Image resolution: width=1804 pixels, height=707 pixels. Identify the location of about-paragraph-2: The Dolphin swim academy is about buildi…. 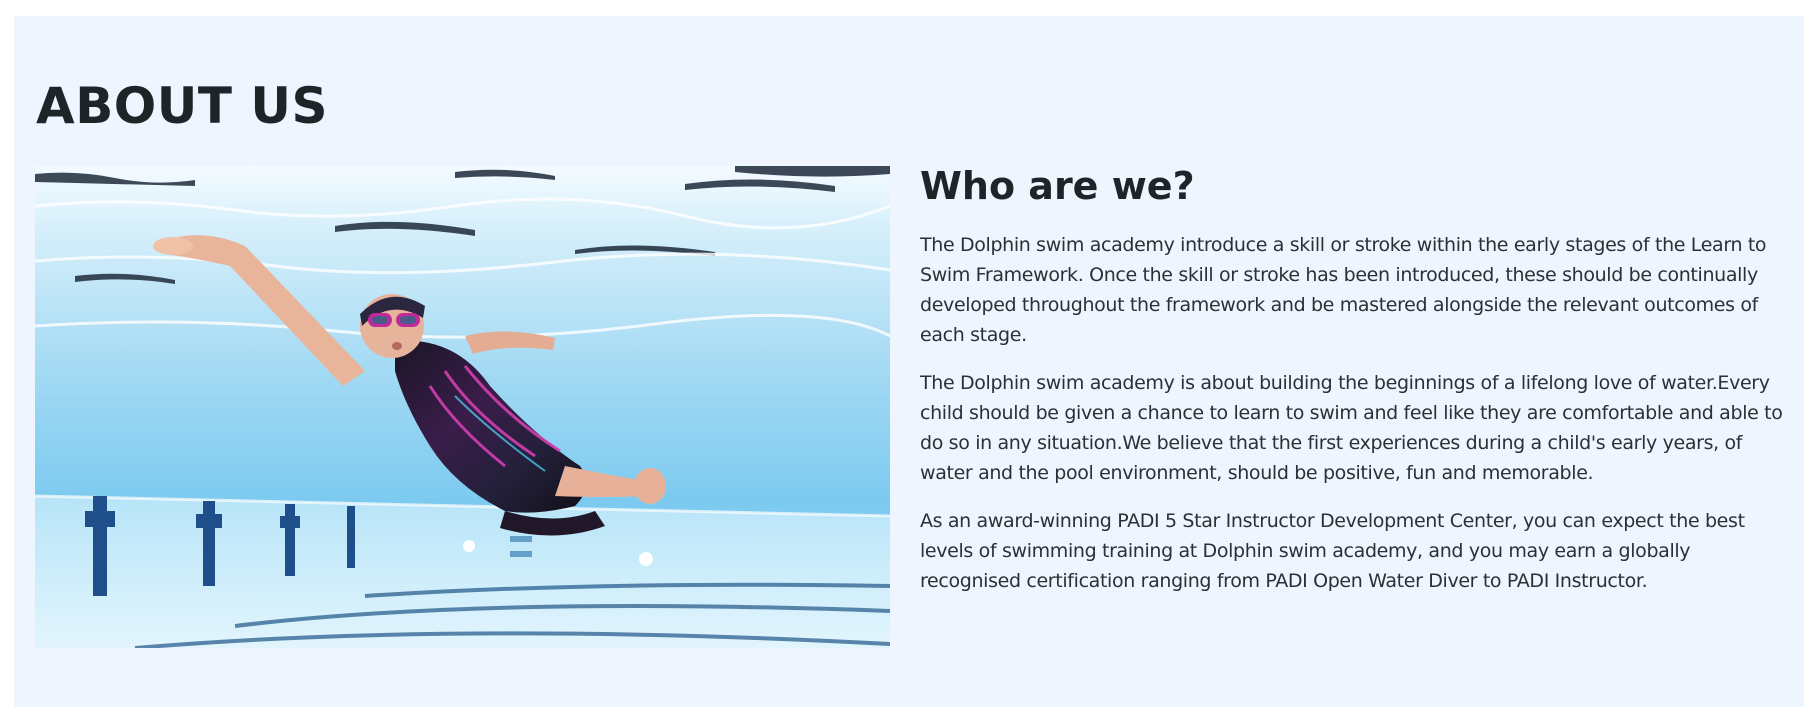
(1351, 427).